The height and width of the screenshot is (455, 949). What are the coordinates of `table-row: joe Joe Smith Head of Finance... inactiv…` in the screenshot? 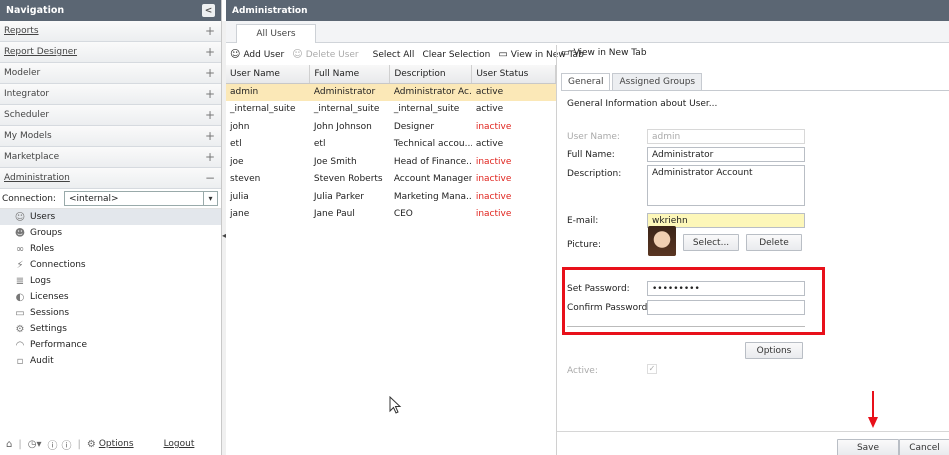 It's located at (391, 162).